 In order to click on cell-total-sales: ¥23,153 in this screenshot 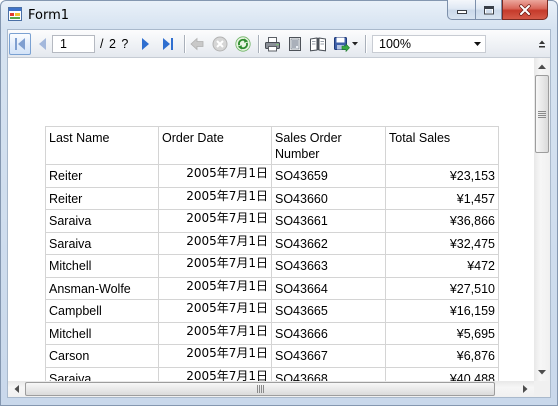, I will do `click(442, 176)`.